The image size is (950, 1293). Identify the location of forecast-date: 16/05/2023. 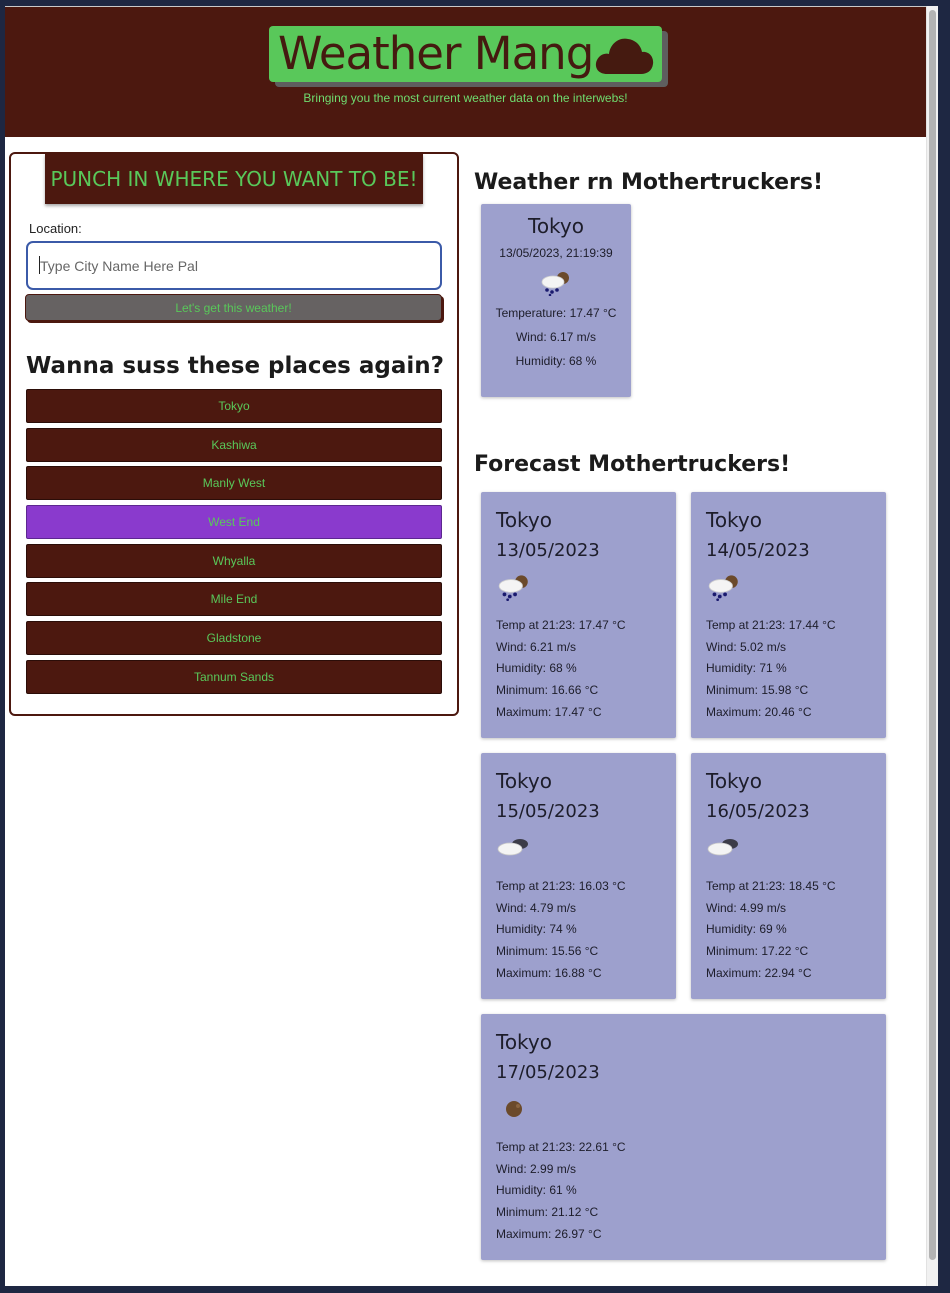
(758, 811).